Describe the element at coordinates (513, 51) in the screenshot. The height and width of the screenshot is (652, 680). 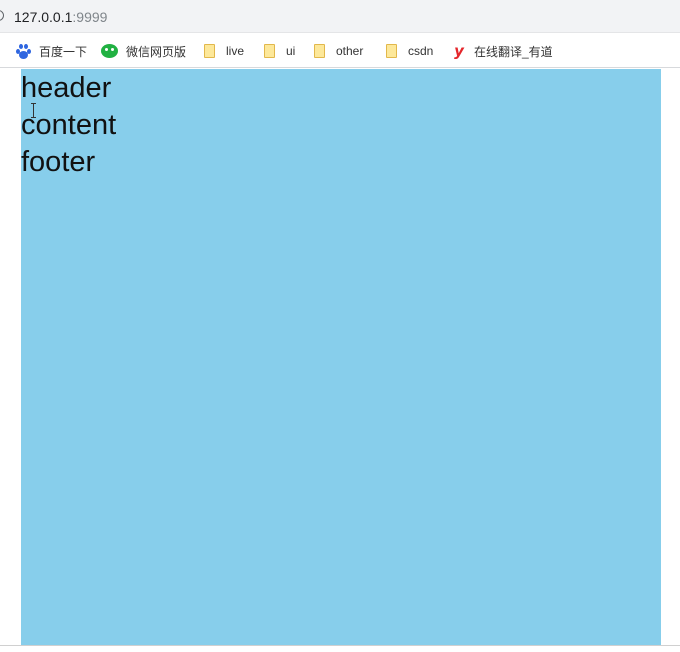
I see `bookmark-label: 在线翻译_有道` at that location.